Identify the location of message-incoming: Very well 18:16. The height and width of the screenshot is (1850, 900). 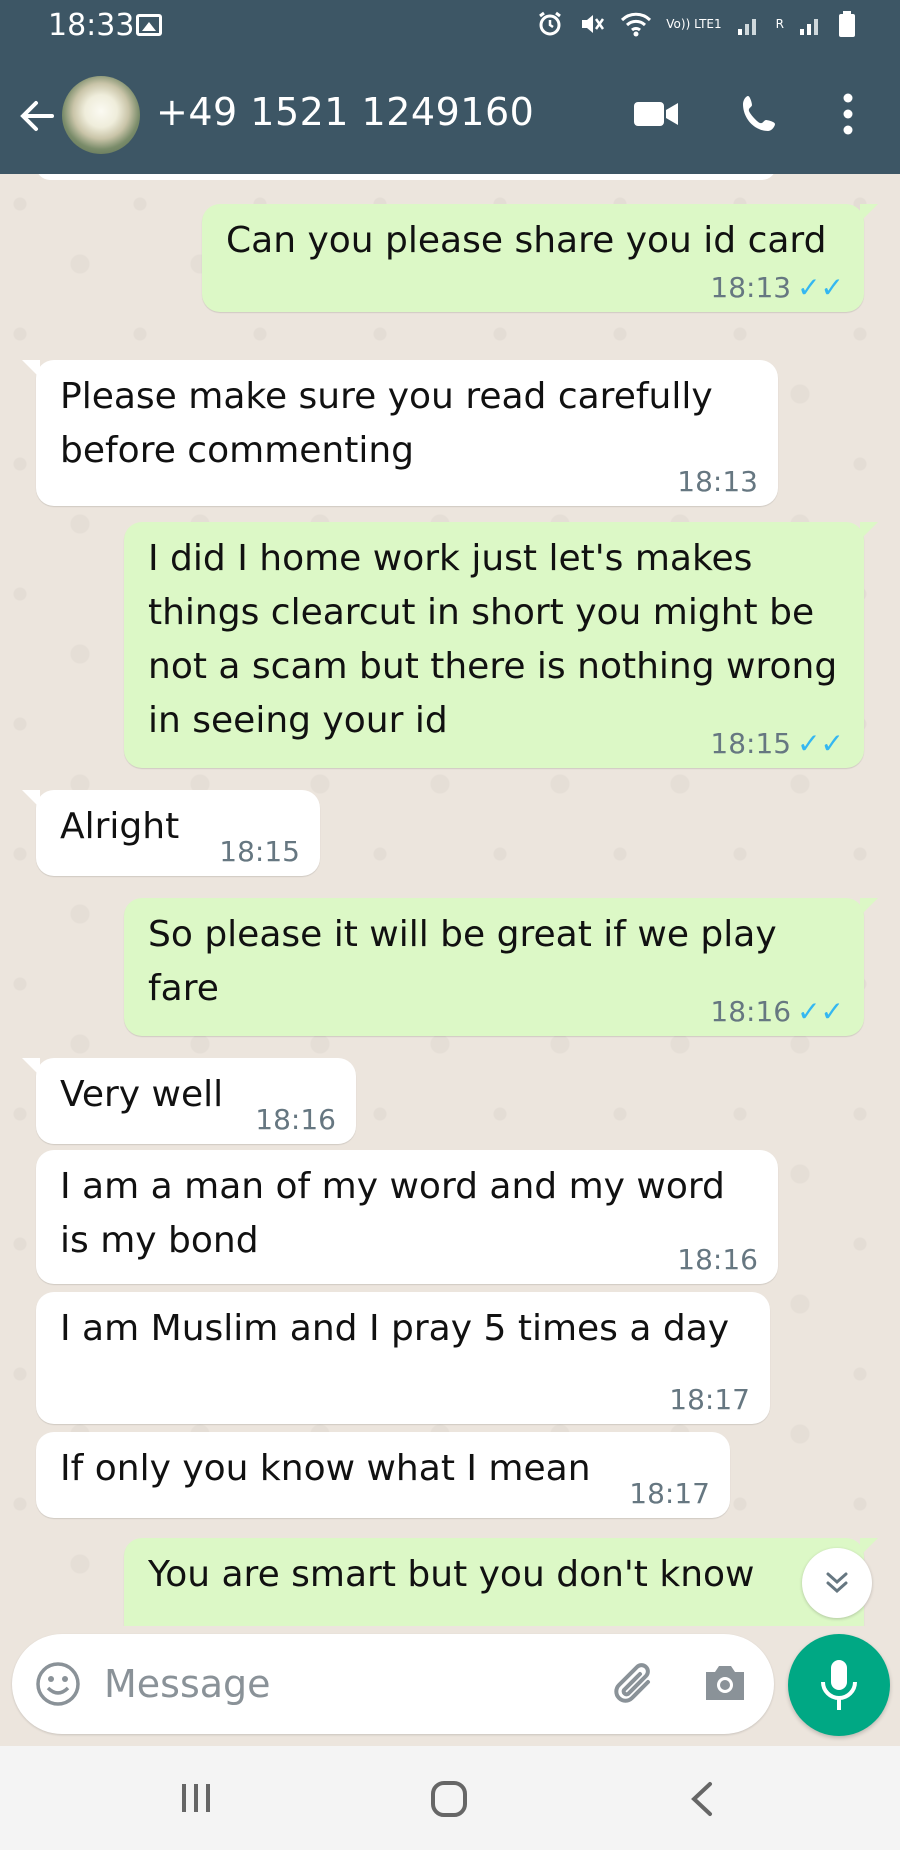
(189, 1101).